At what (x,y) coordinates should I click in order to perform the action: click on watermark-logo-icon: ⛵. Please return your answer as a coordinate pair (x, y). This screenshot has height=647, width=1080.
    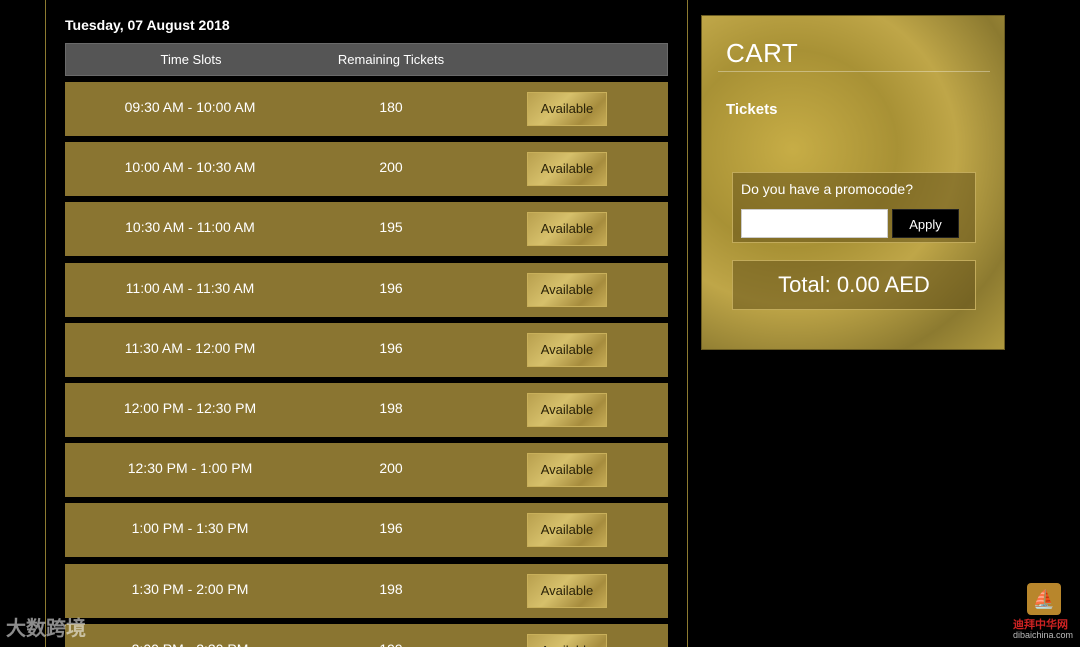
    Looking at the image, I should click on (1044, 599).